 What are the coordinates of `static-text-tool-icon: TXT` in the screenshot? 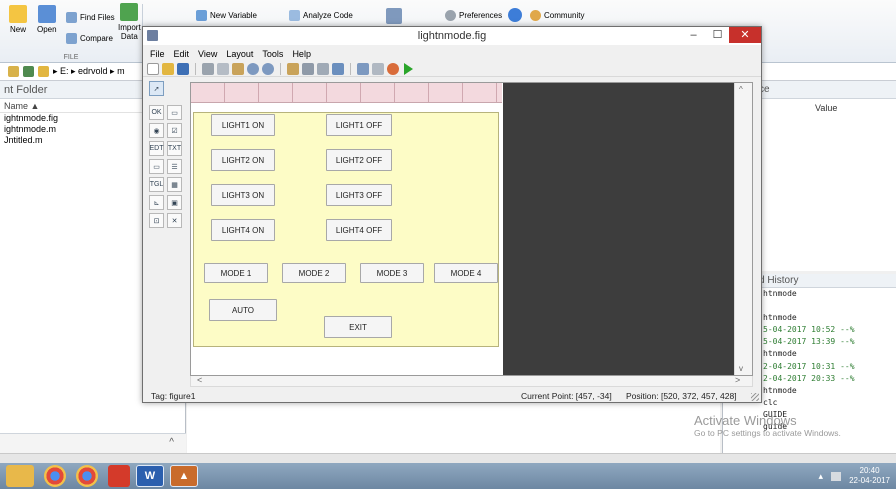 It's located at (174, 148).